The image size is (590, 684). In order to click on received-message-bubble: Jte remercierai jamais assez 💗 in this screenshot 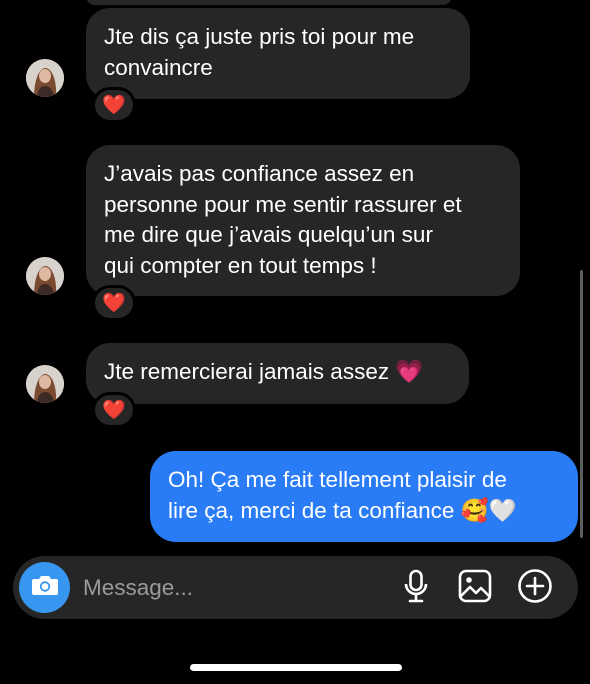, I will do `click(277, 373)`.